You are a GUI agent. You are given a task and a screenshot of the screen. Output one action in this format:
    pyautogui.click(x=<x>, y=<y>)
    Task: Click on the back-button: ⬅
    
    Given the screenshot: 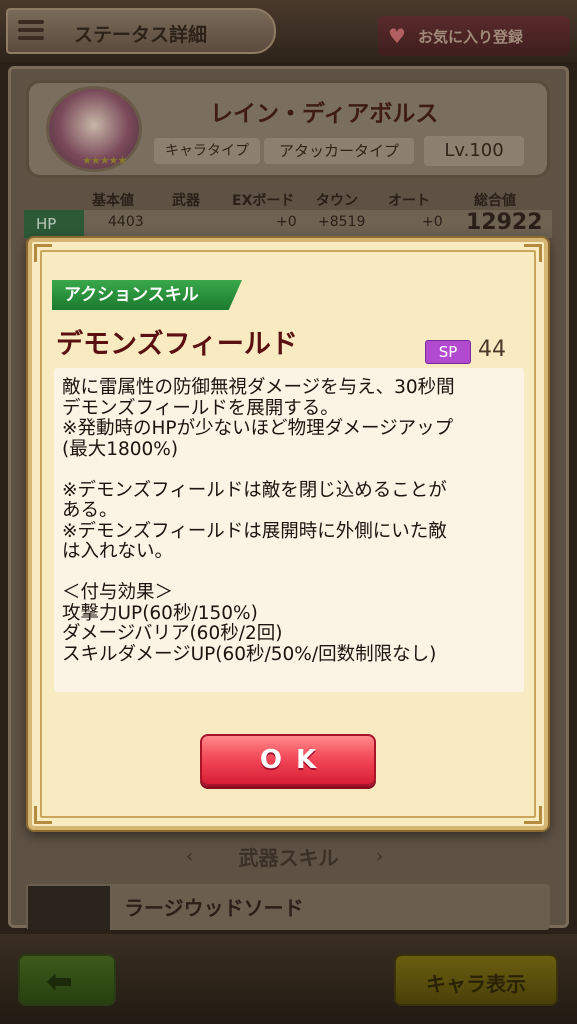 What is the action you would take?
    pyautogui.click(x=67, y=980)
    